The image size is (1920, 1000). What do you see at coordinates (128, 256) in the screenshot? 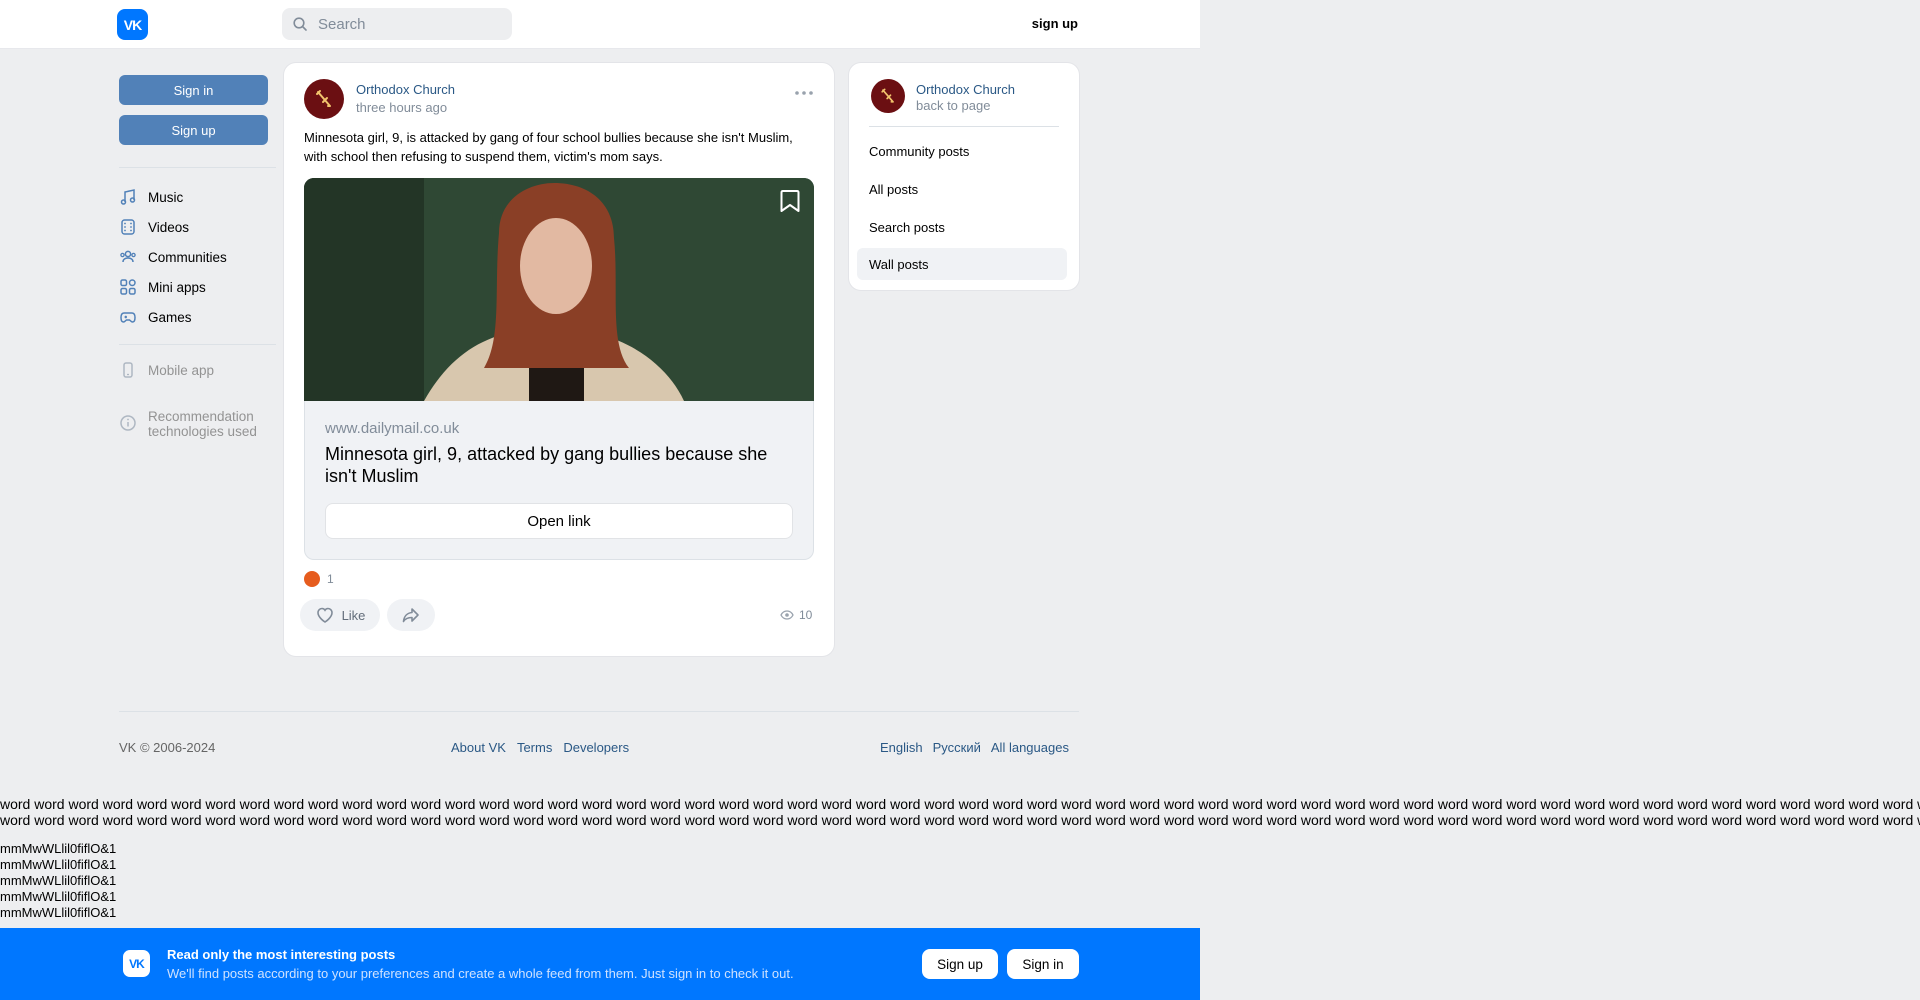
I see `users-icon` at bounding box center [128, 256].